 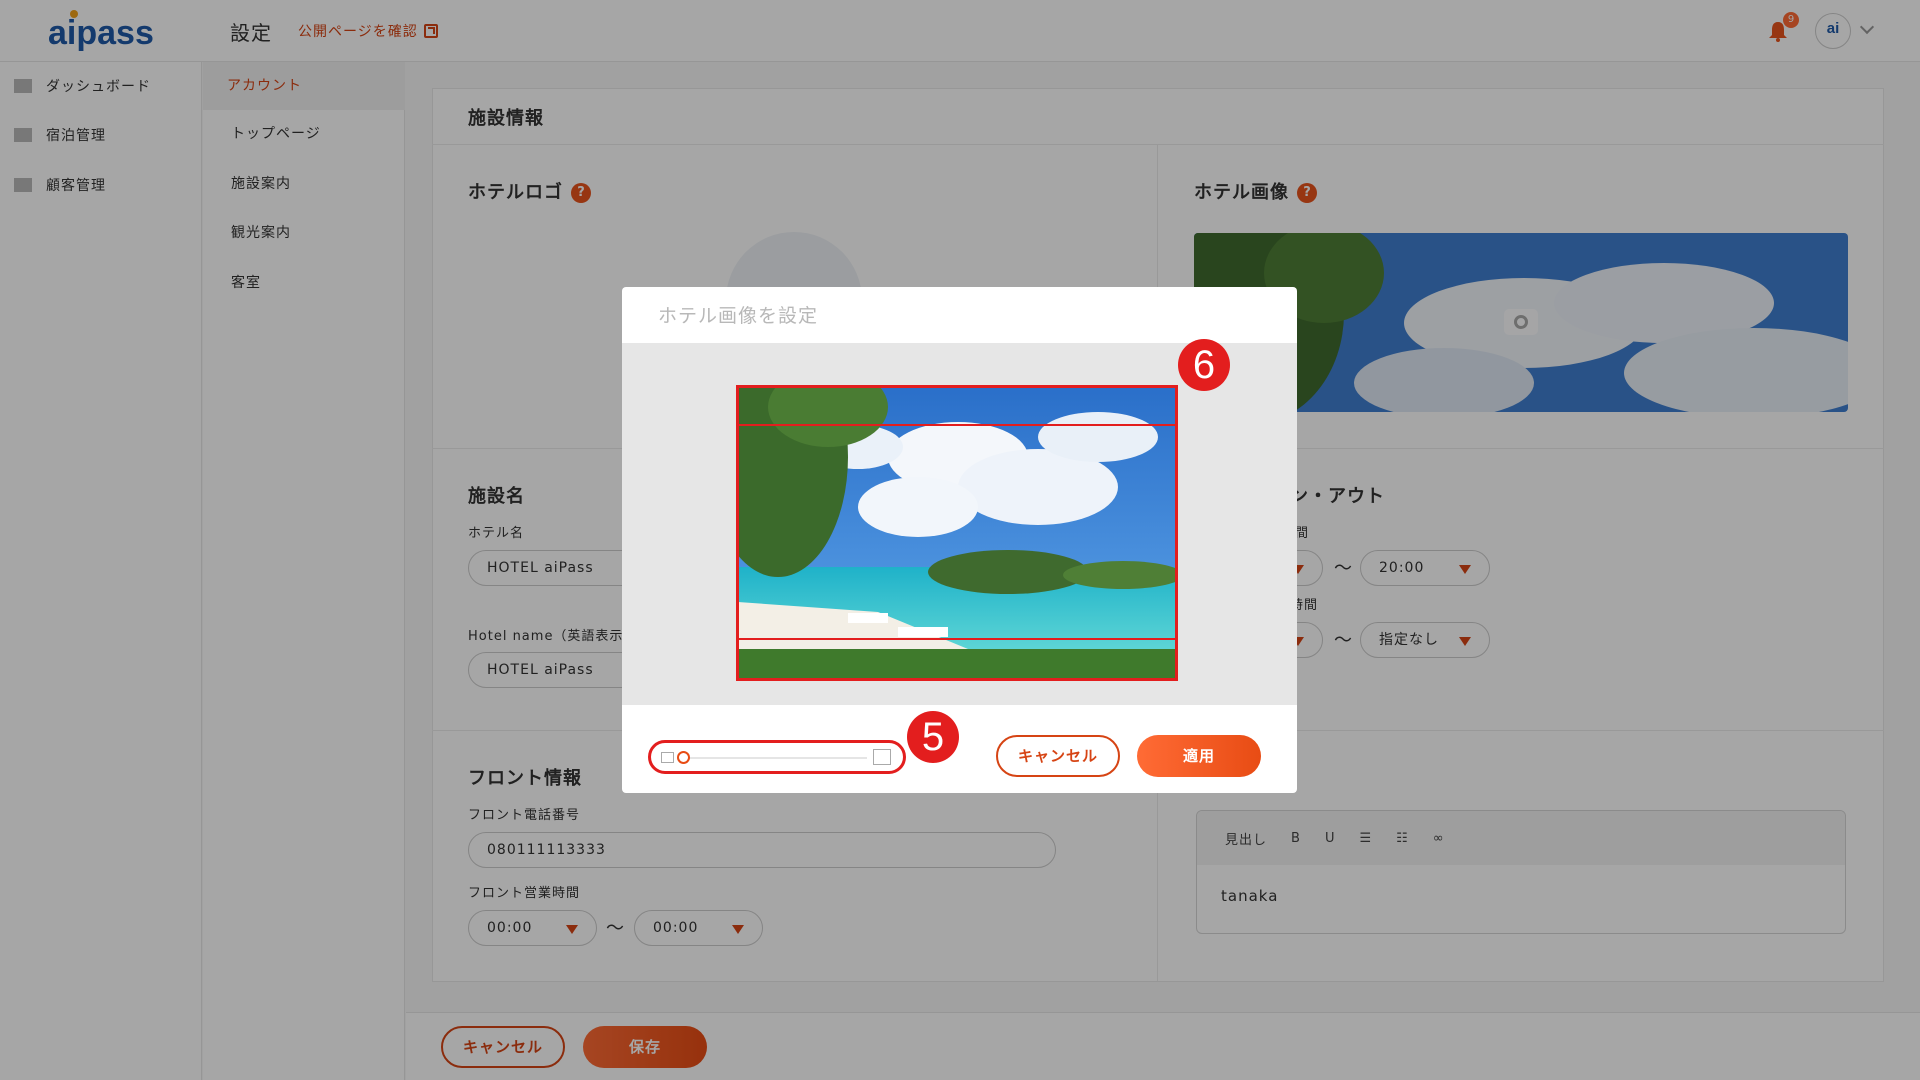 I want to click on crop-canvas, so click(x=959, y=524).